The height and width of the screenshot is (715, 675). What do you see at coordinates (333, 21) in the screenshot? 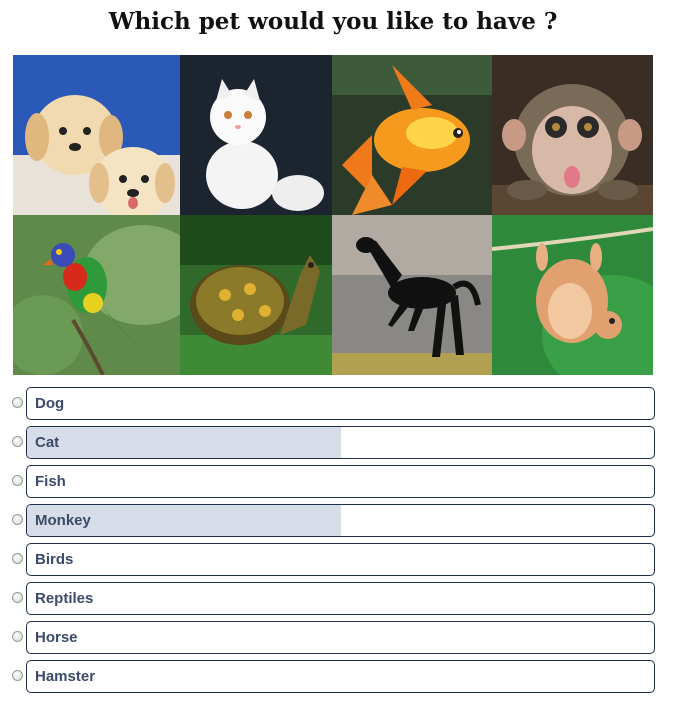
I see `poll-question: Which pet would you like to have ?` at bounding box center [333, 21].